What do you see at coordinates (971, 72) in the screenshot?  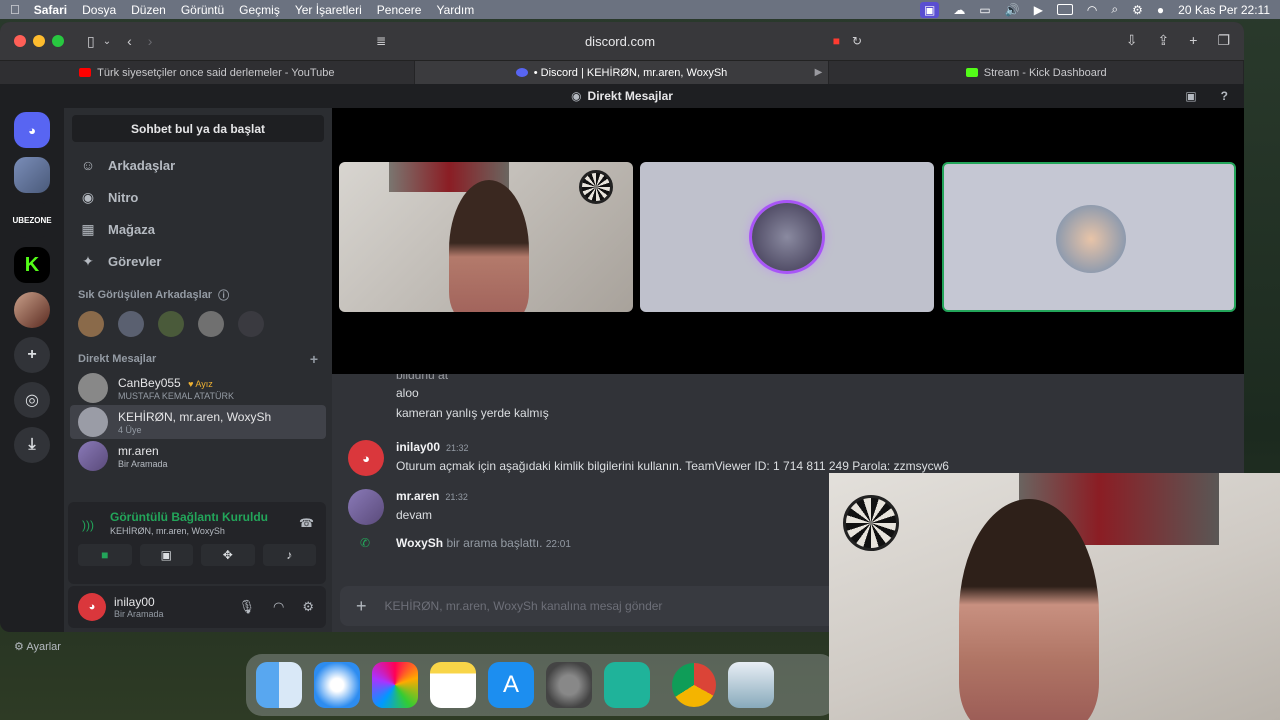 I see `kick-icon` at bounding box center [971, 72].